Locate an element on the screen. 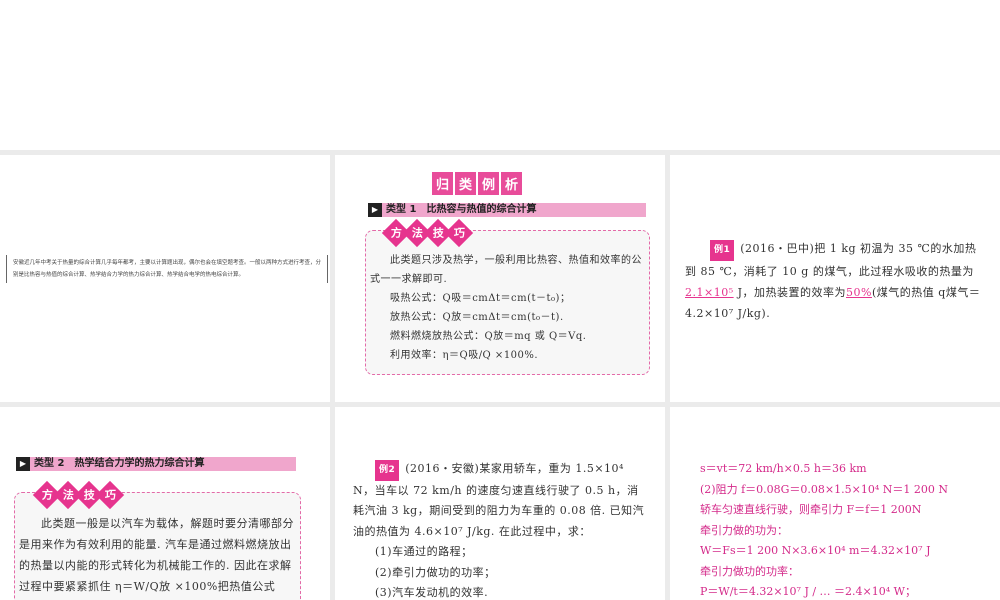 The image size is (1000, 600). type2-header: ▶ 类型 2 热学结合力学的热力综合计算 is located at coordinates (156, 464).